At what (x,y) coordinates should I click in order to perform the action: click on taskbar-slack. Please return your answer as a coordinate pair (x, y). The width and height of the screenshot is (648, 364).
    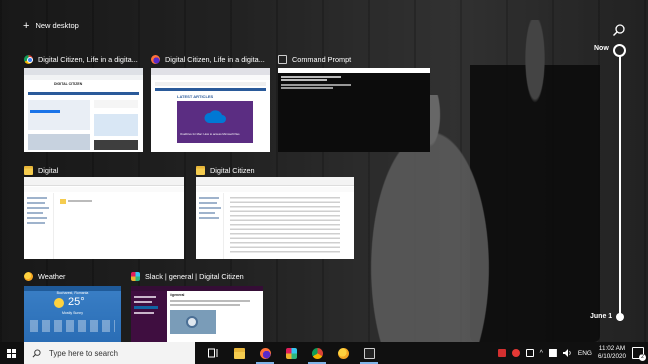
    Looking at the image, I should click on (291, 353).